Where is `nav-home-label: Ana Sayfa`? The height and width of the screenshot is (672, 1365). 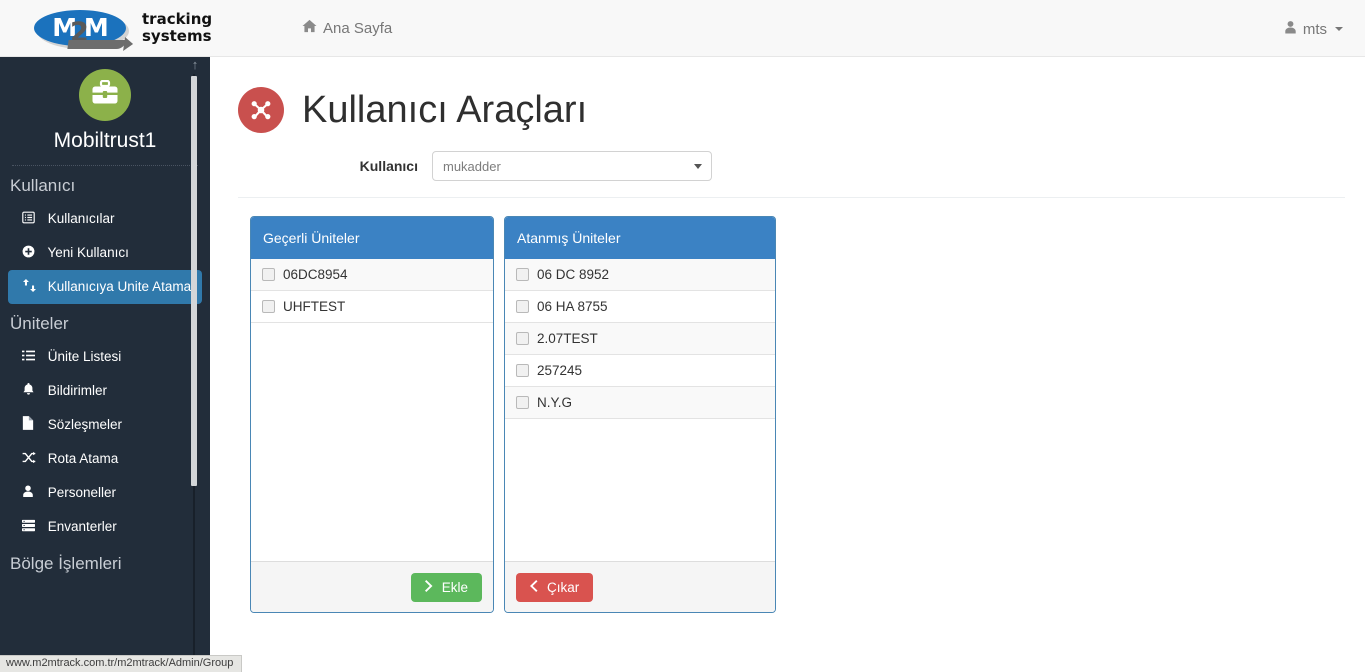
nav-home-label: Ana Sayfa is located at coordinates (358, 28).